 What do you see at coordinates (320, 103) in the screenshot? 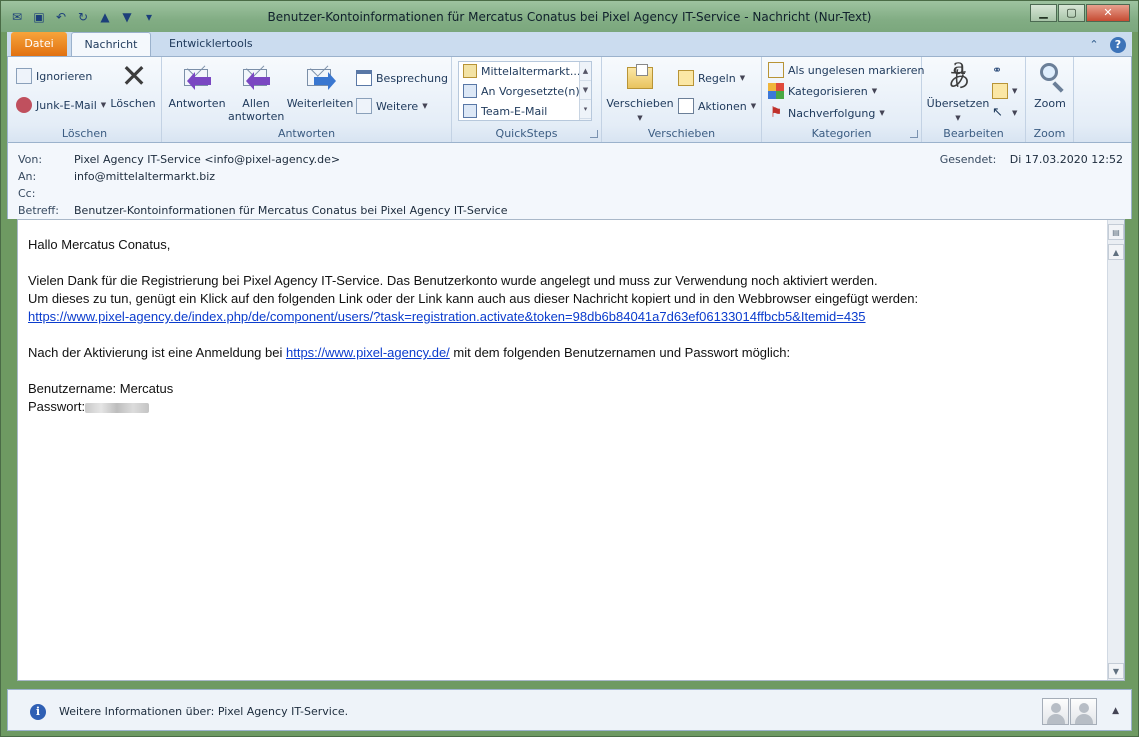
I see `forward-label: Weiterleiten` at bounding box center [320, 103].